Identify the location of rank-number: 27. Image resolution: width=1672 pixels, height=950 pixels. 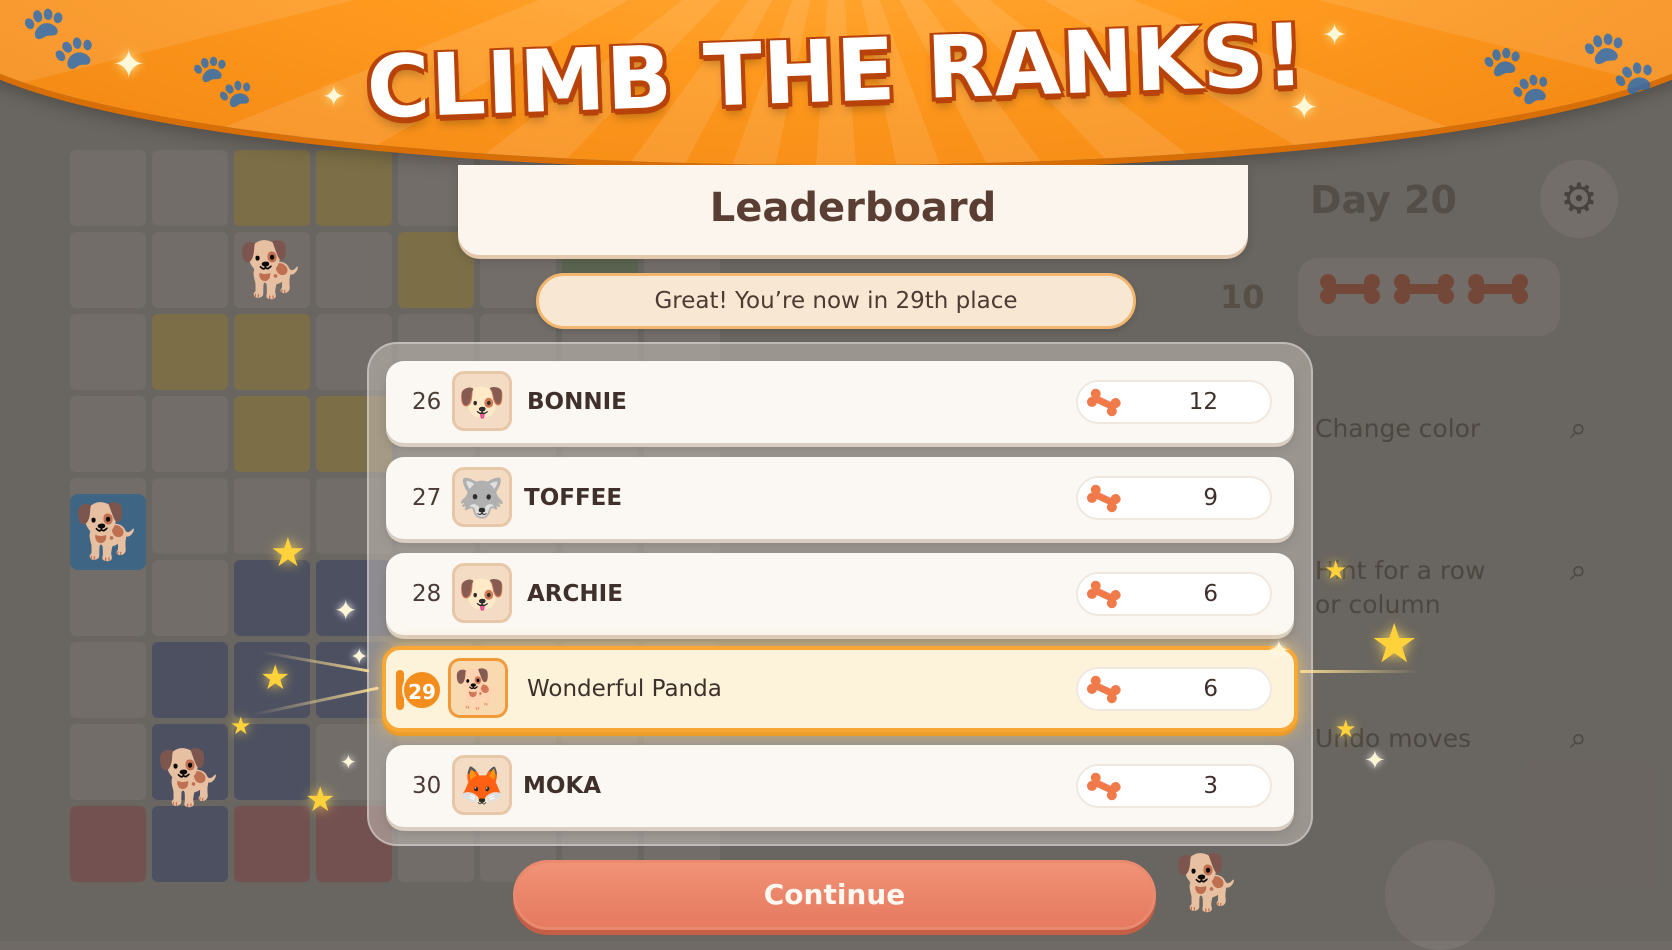
(427, 498).